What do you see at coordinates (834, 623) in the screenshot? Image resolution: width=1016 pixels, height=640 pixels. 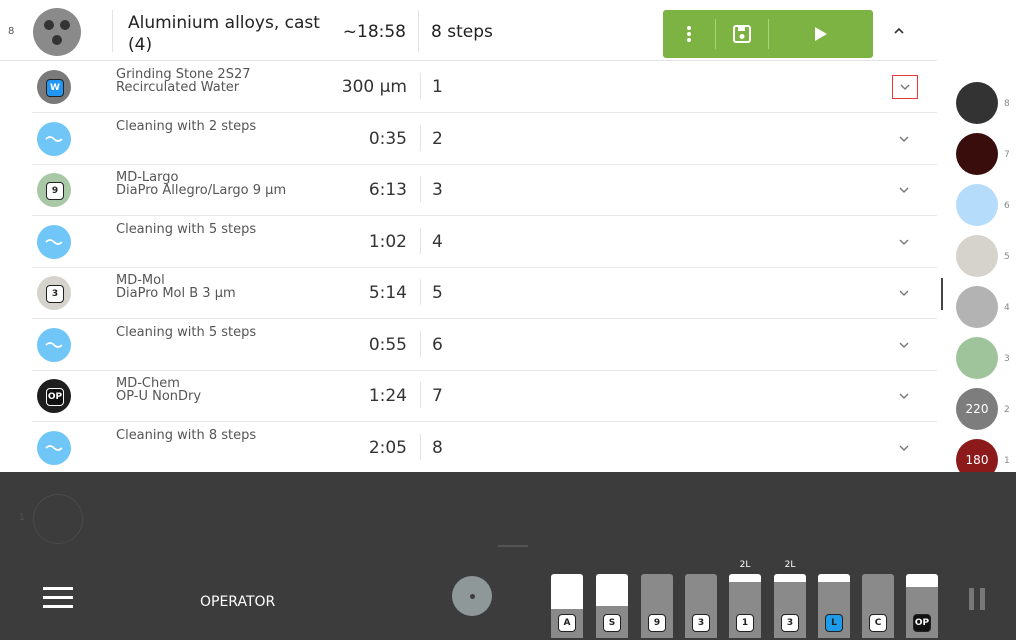 I see `bottle-badge: L` at bounding box center [834, 623].